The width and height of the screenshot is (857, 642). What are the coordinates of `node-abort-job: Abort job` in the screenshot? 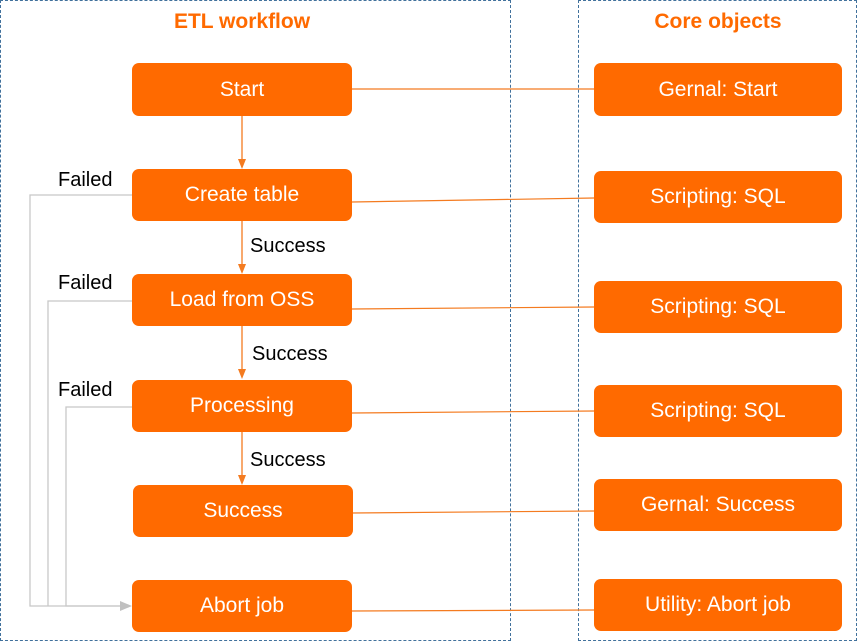 It's located at (242, 606).